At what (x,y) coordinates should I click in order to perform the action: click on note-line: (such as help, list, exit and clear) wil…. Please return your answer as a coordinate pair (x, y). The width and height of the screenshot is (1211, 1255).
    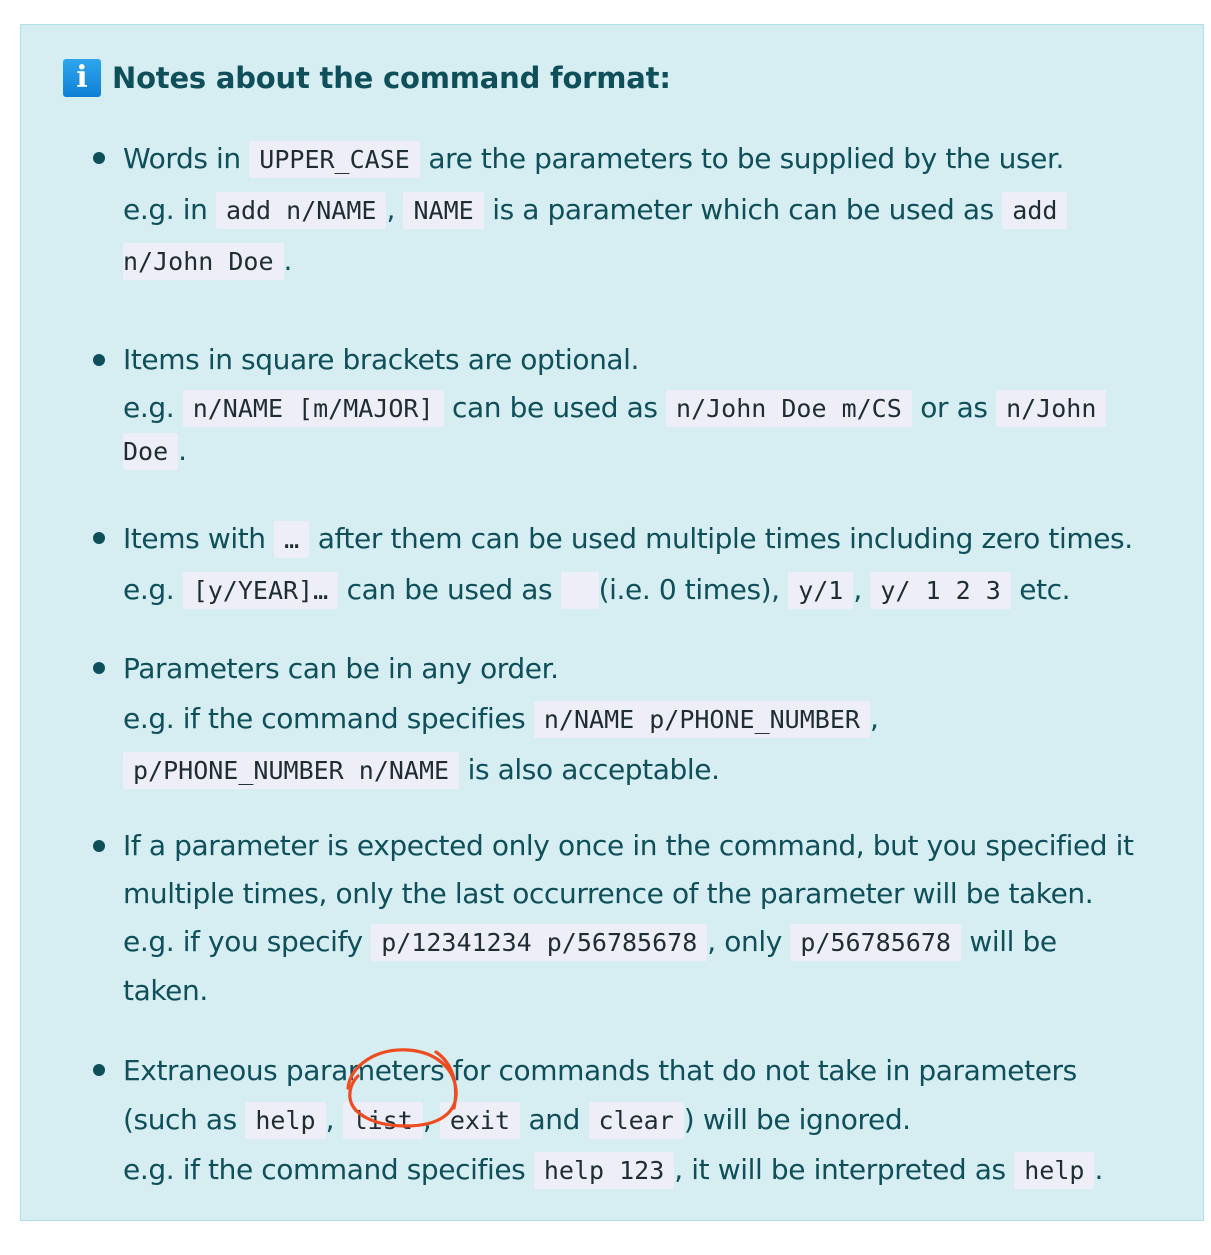
    Looking at the image, I should click on (653, 1120).